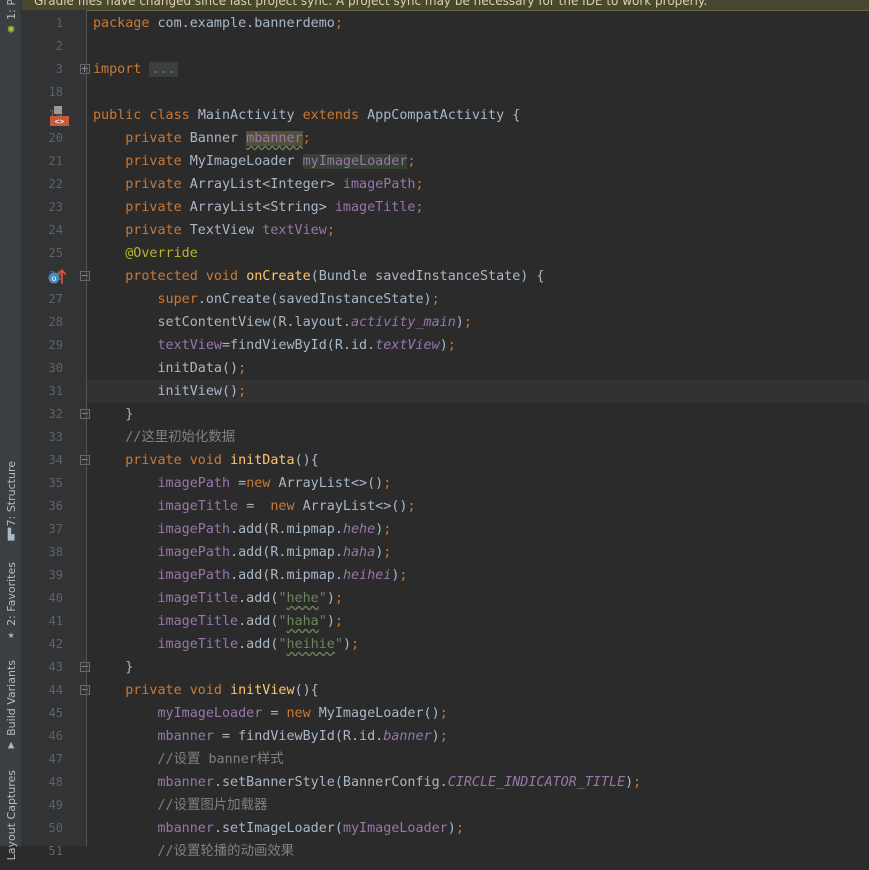  I want to click on code-line: imageTitle.add("hehe");, so click(478, 598).